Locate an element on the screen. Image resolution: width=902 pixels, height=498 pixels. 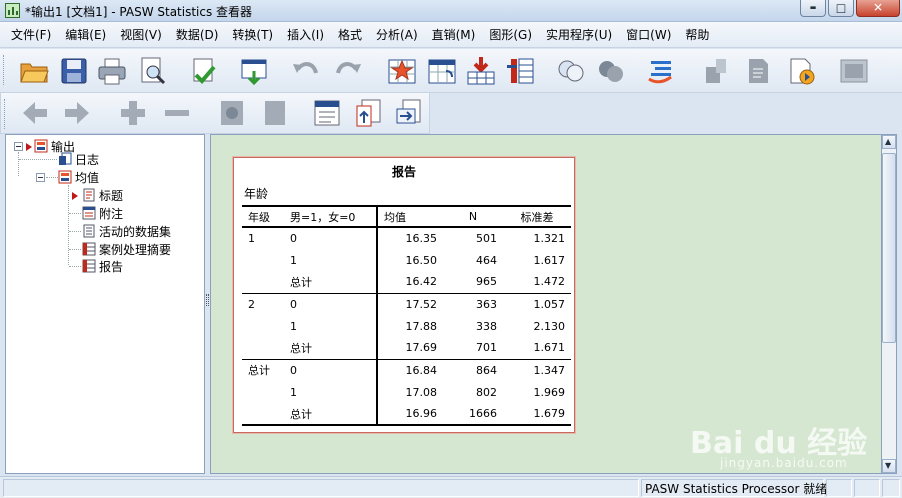
title-icon is located at coordinates (89, 195).